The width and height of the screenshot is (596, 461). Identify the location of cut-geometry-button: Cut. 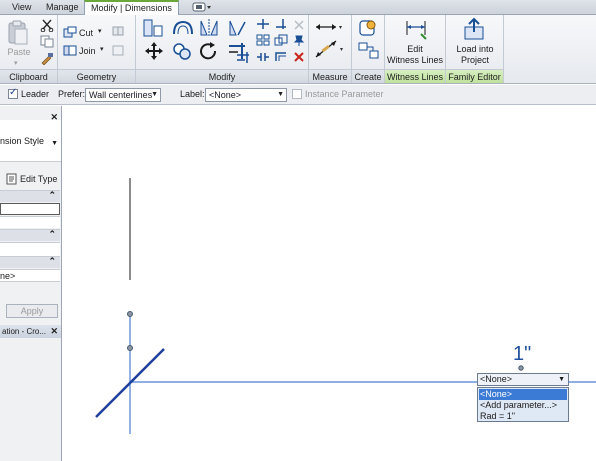
(86, 33).